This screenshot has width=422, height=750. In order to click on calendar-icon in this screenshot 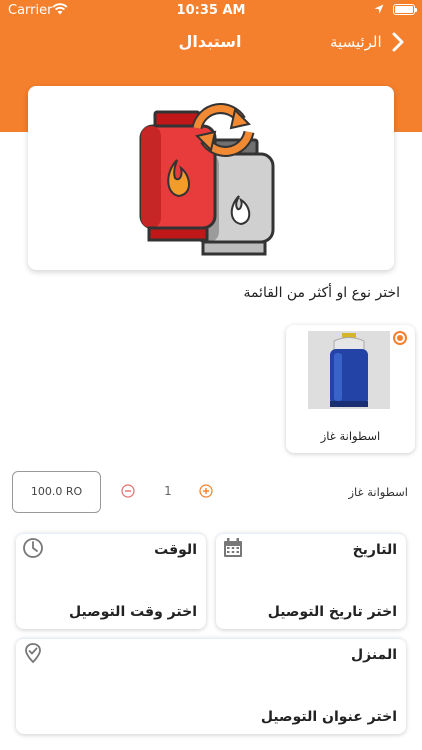, I will do `click(233, 547)`.